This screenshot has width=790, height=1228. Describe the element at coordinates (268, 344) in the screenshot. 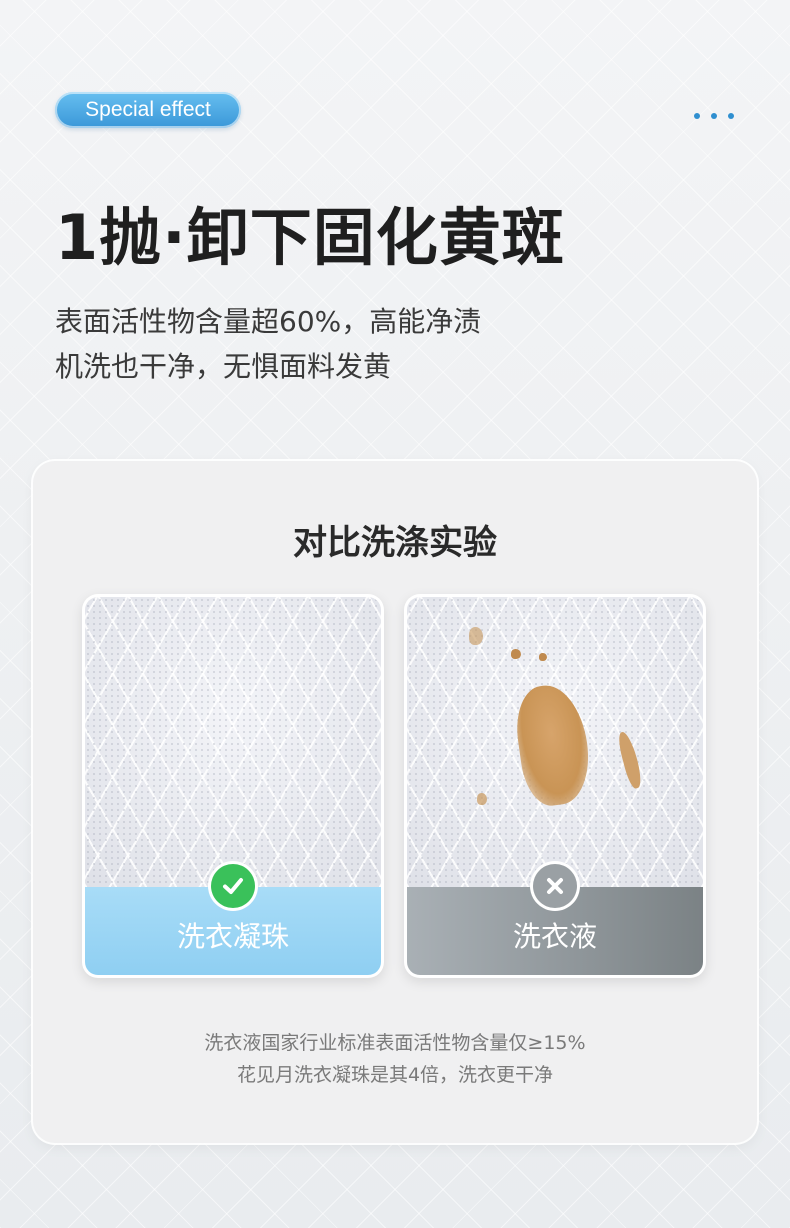

I see `description: 表面活性物含量超60%，高能净渍 机洗也干净，无惧面料发黄` at that location.